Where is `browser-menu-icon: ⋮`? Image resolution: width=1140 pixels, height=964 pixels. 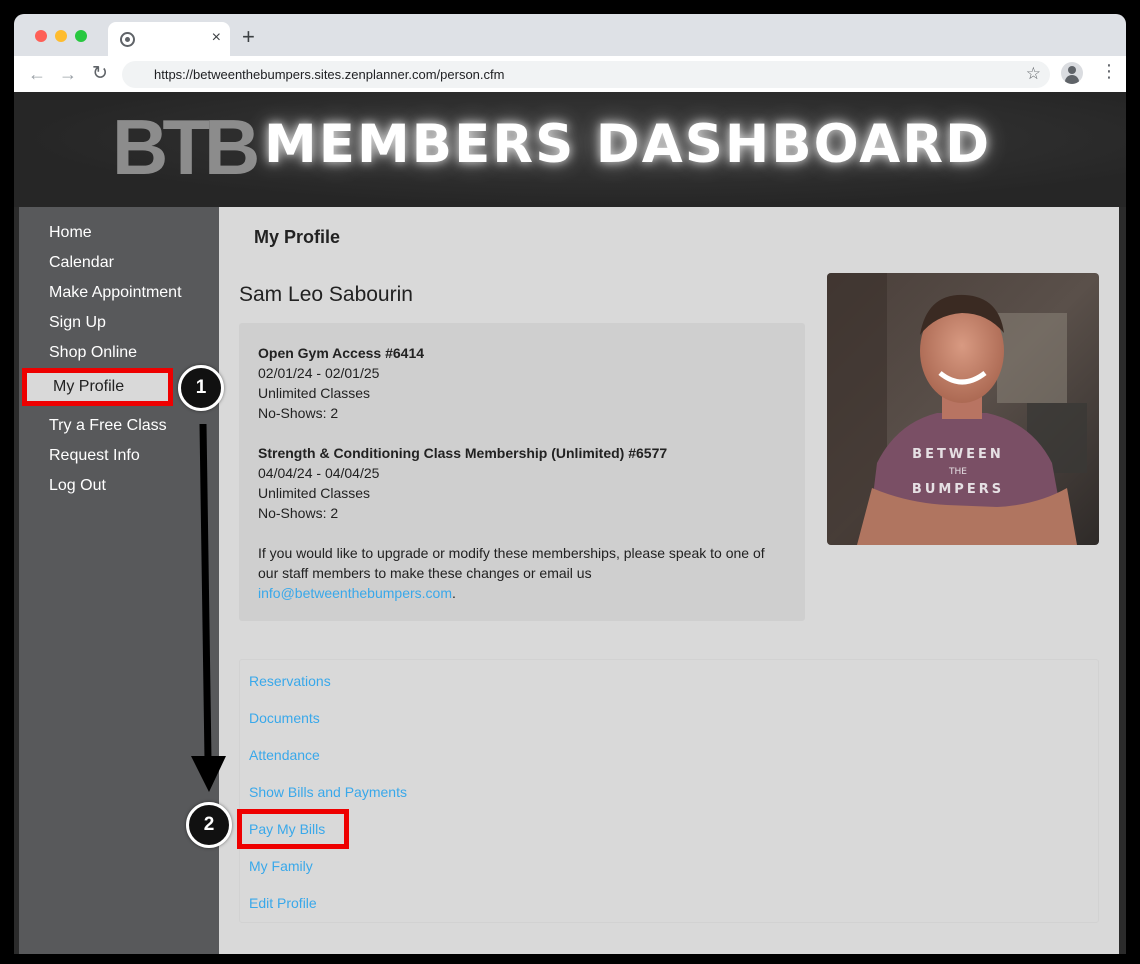
browser-menu-icon: ⋮ is located at coordinates (1109, 71).